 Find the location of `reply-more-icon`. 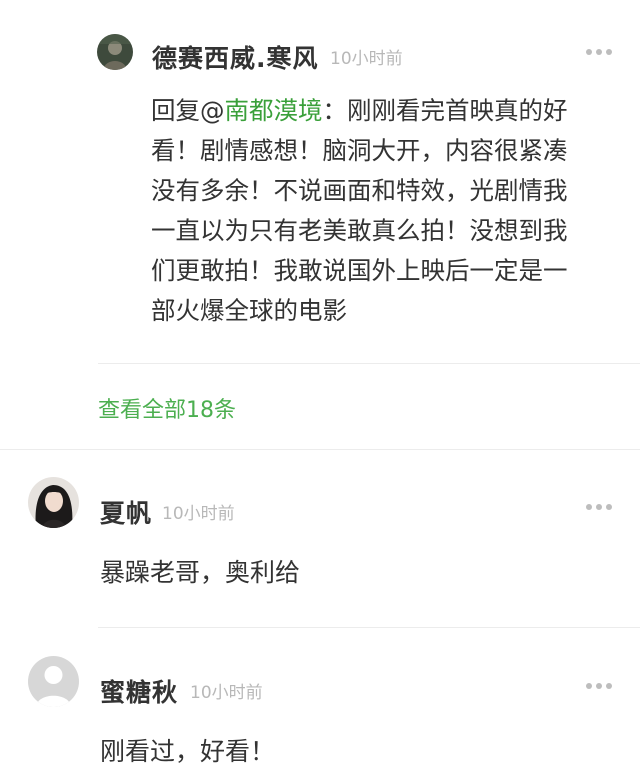

reply-more-icon is located at coordinates (599, 52).